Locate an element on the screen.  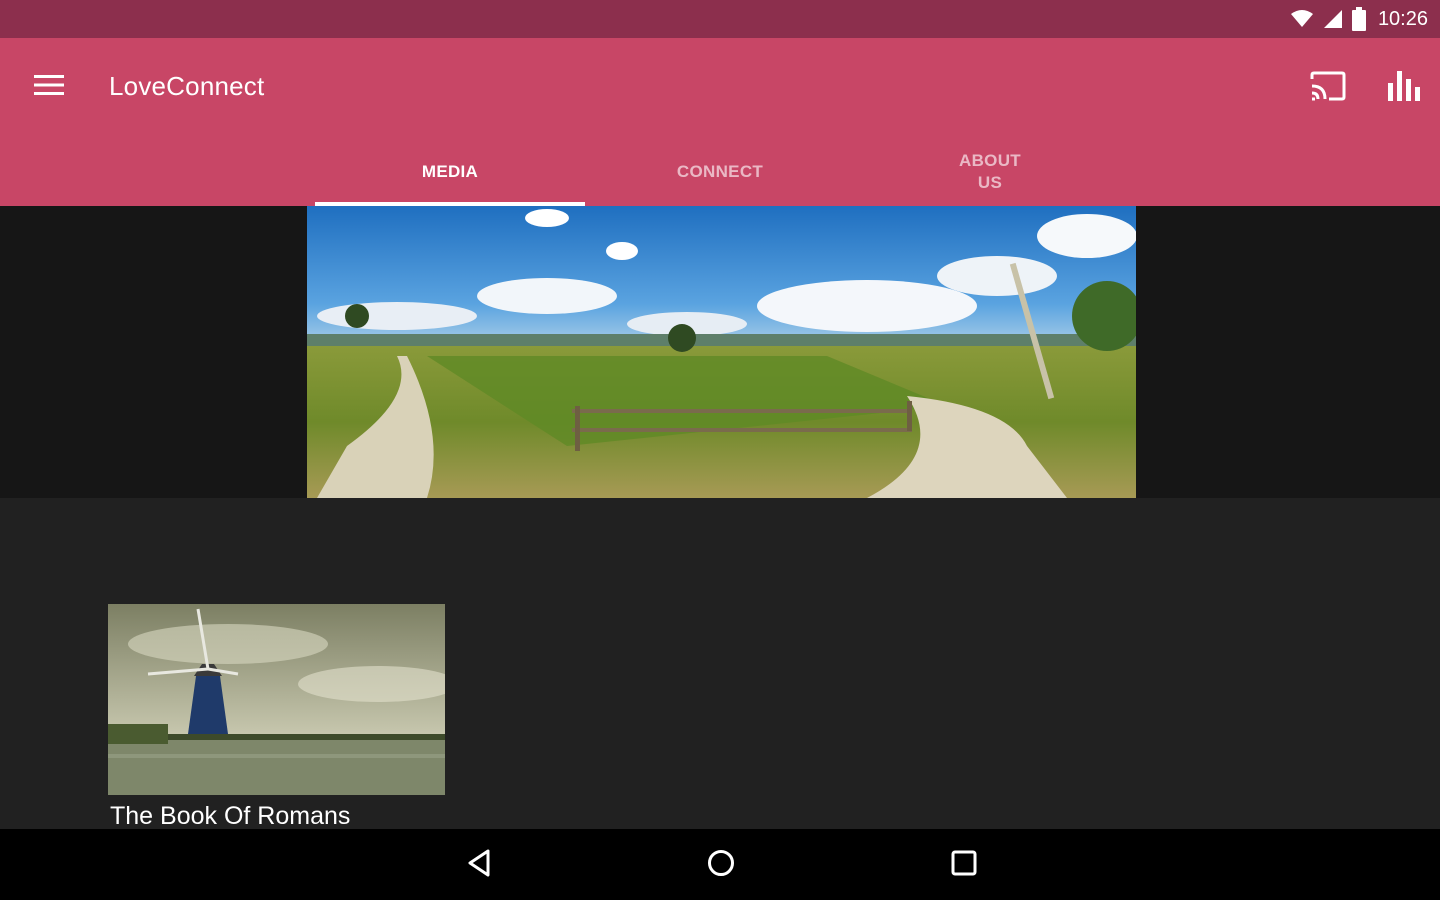
back-icon is located at coordinates (479, 865).